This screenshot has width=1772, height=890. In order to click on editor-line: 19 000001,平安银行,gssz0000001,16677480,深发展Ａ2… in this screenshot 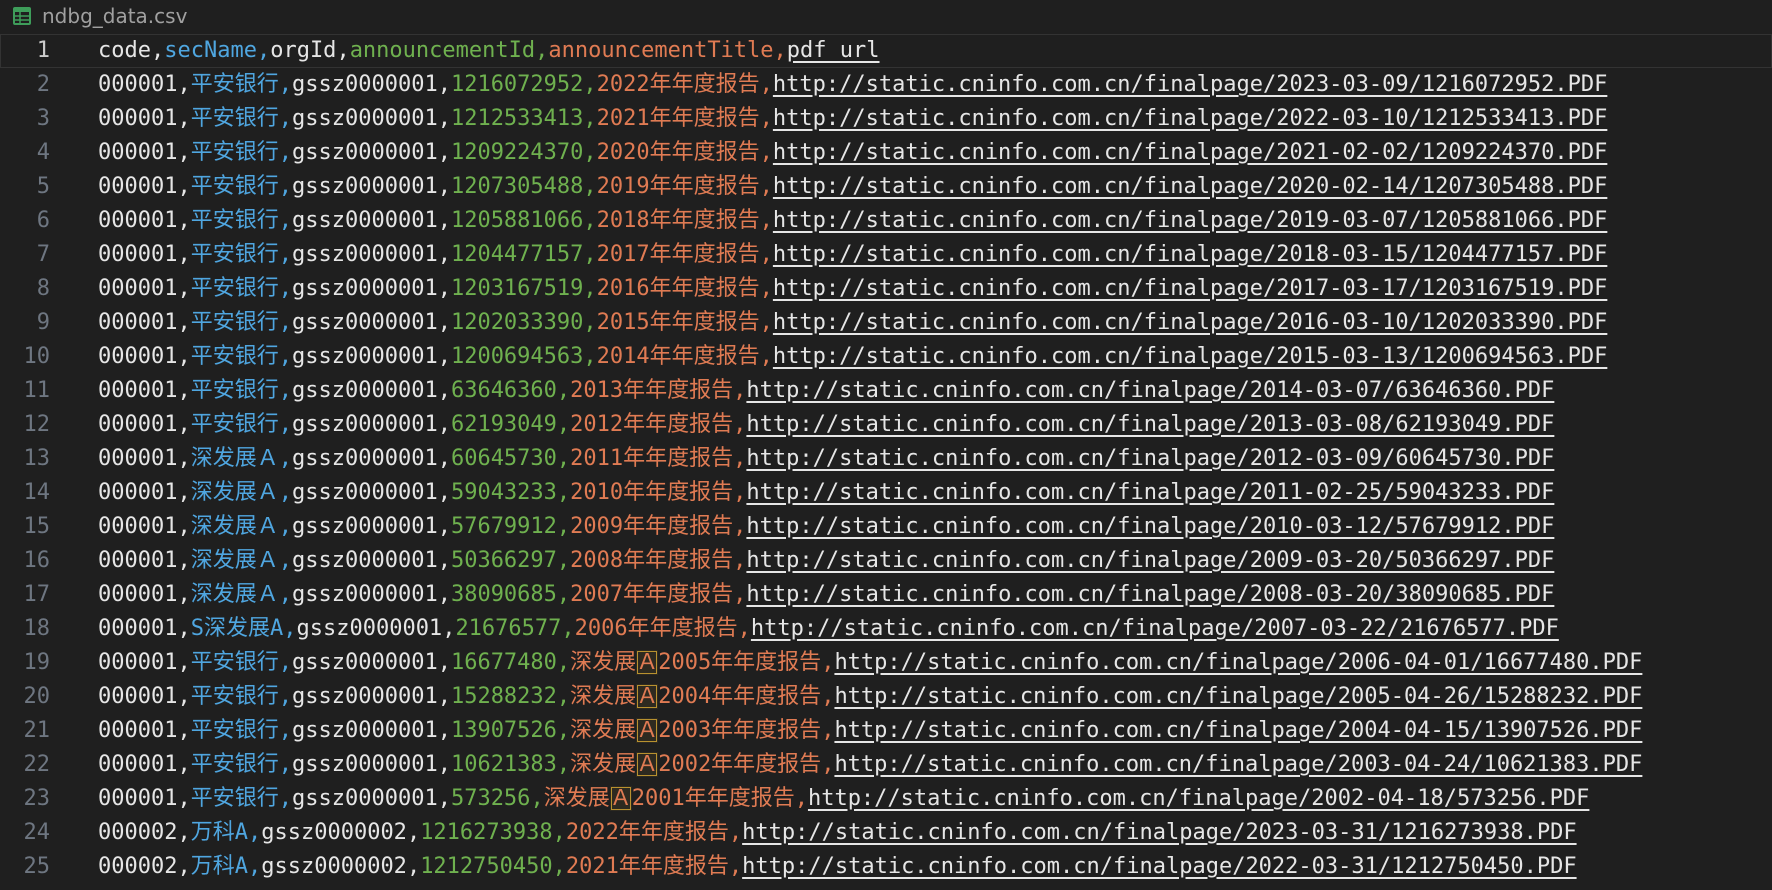, I will do `click(886, 663)`.